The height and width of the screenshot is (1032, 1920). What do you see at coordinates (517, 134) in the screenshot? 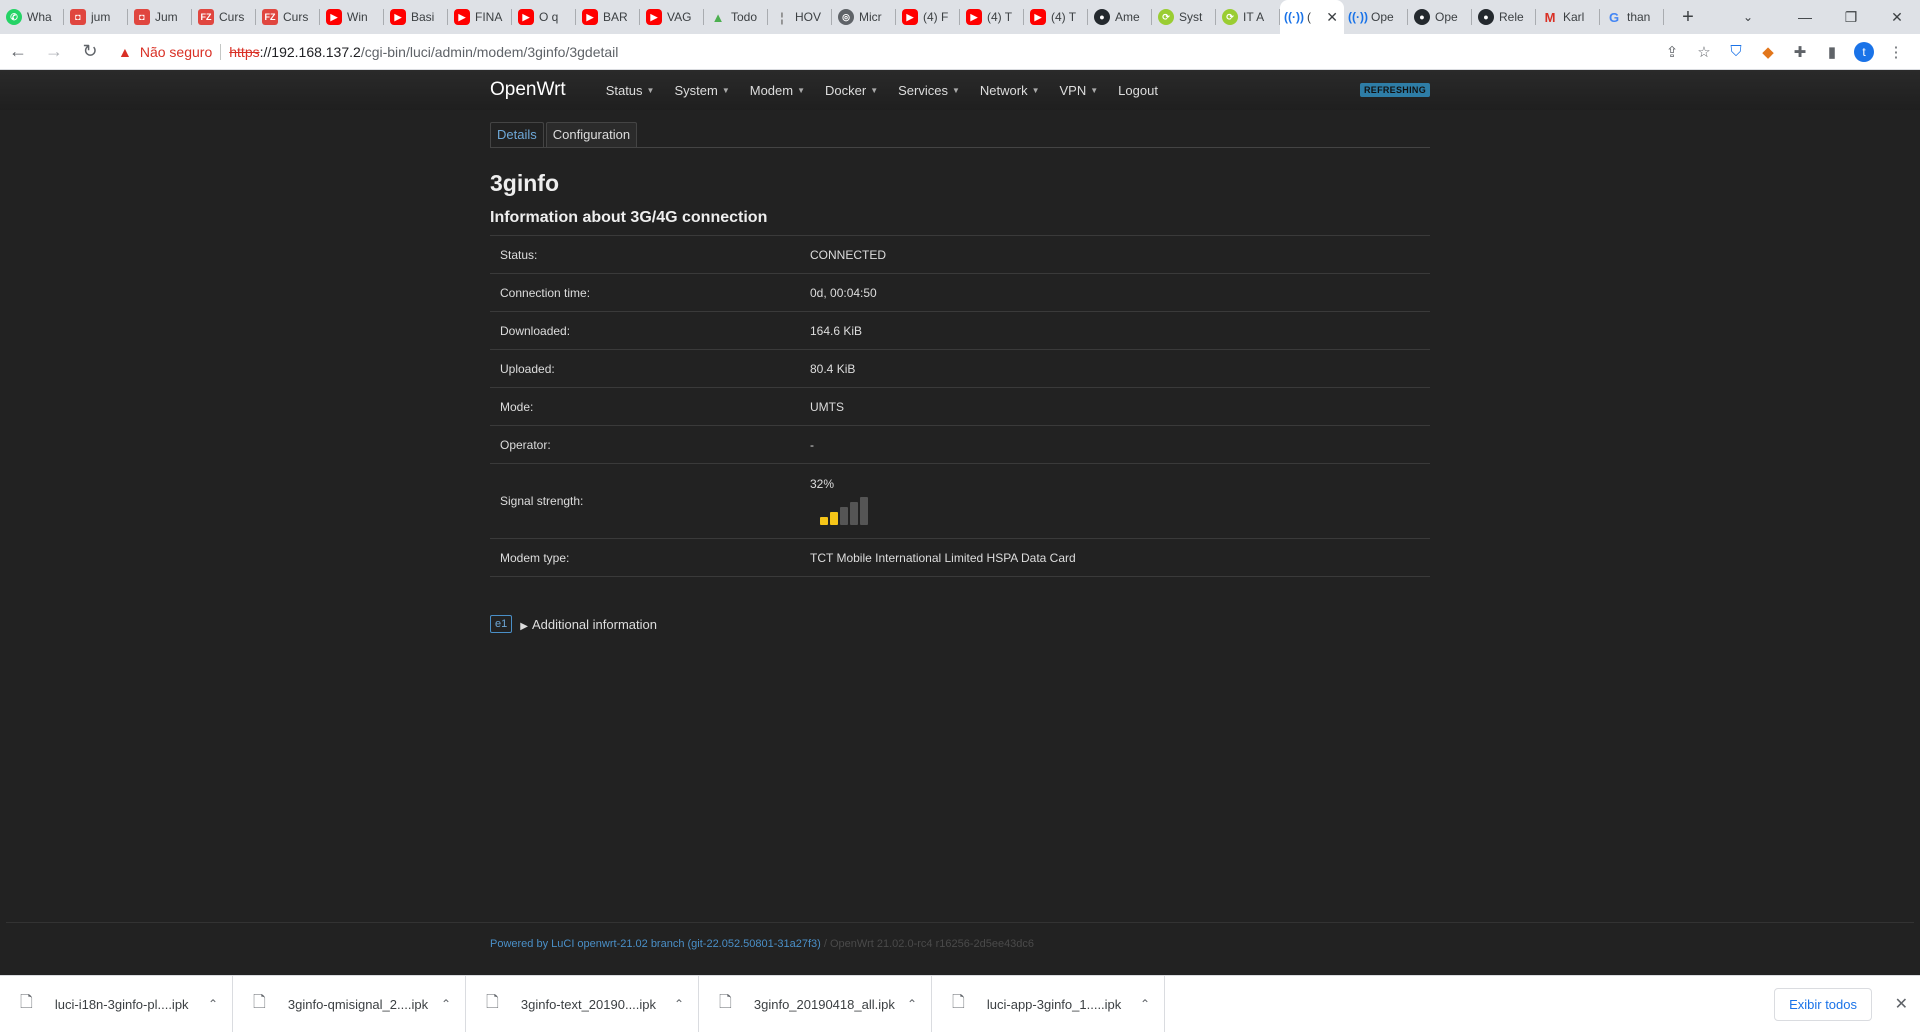
I see `tab-details: Details` at bounding box center [517, 134].